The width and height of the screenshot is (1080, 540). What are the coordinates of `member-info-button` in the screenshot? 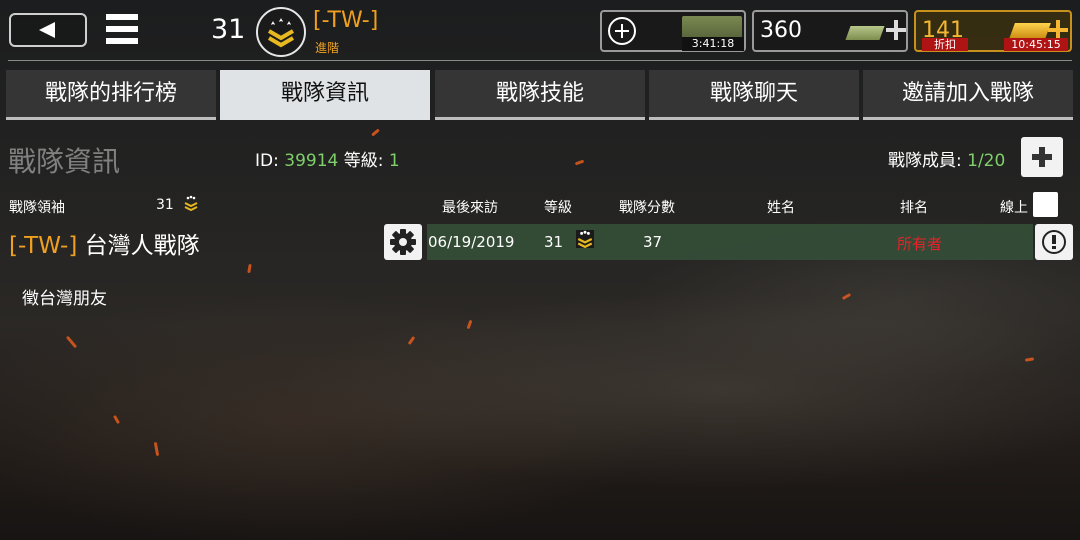 It's located at (1054, 242).